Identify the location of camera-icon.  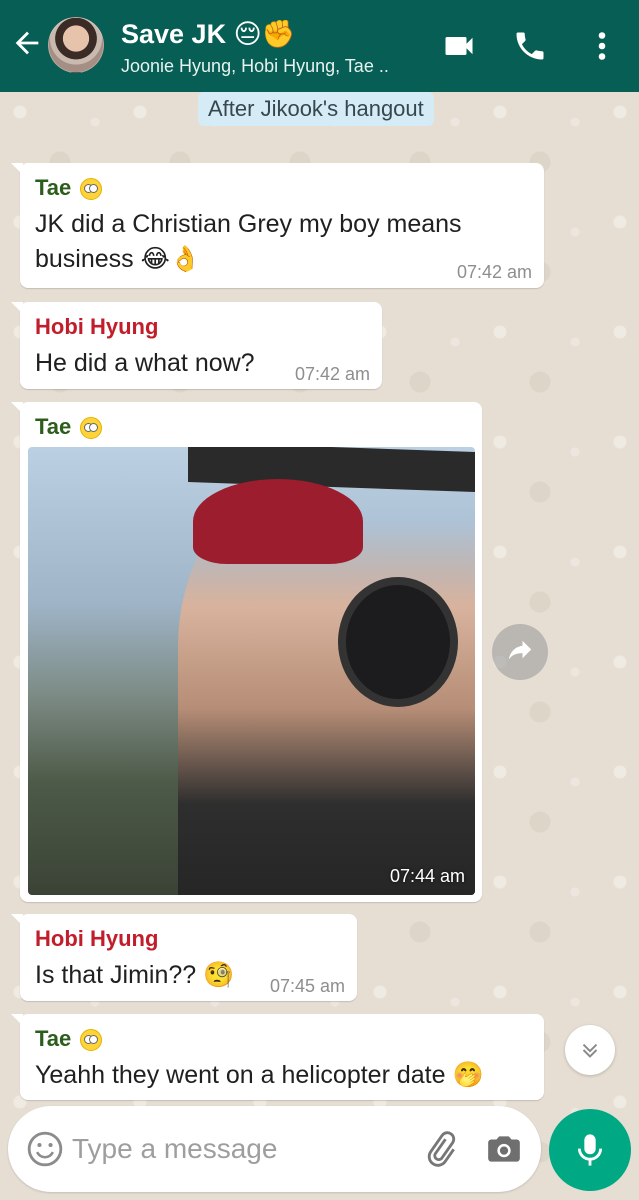
(504, 1149).